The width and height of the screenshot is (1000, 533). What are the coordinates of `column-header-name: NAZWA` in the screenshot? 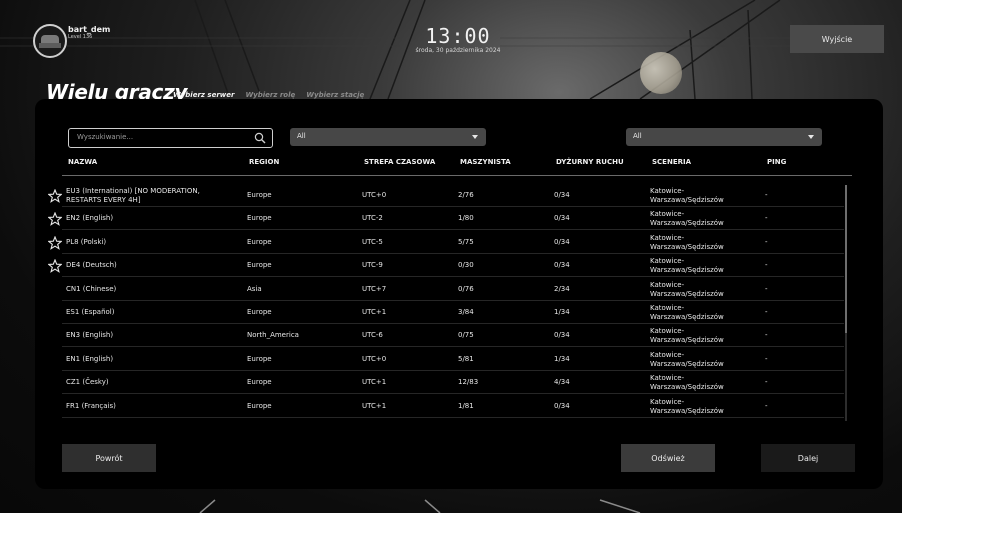 It's located at (82, 162).